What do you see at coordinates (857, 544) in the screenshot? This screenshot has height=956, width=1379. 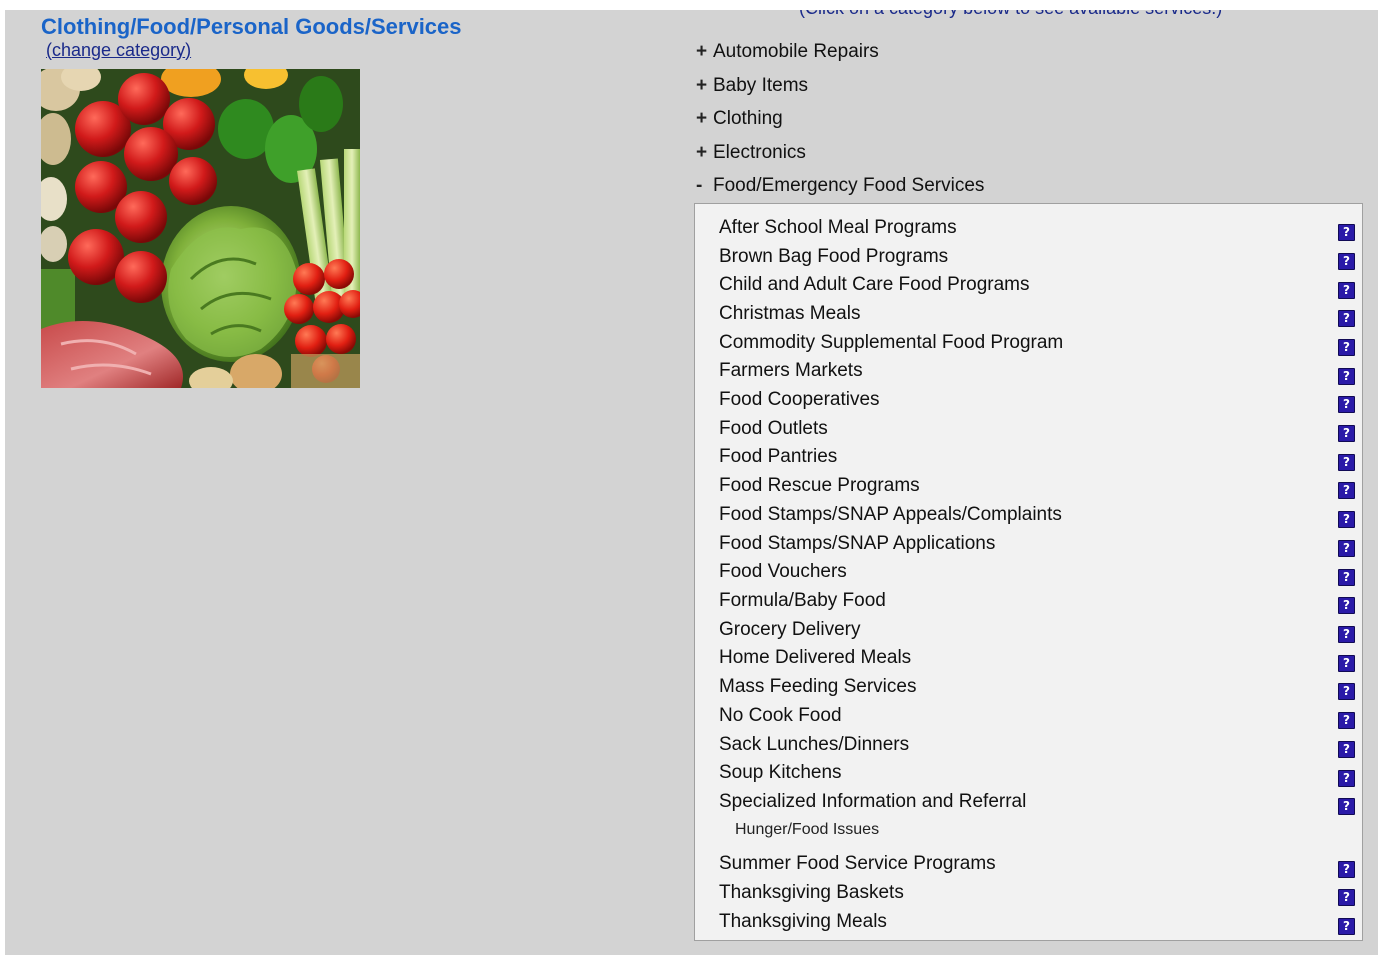 I see `subcategory-food-stamps-snap-applications: Food Stamps/SNAP Applications` at bounding box center [857, 544].